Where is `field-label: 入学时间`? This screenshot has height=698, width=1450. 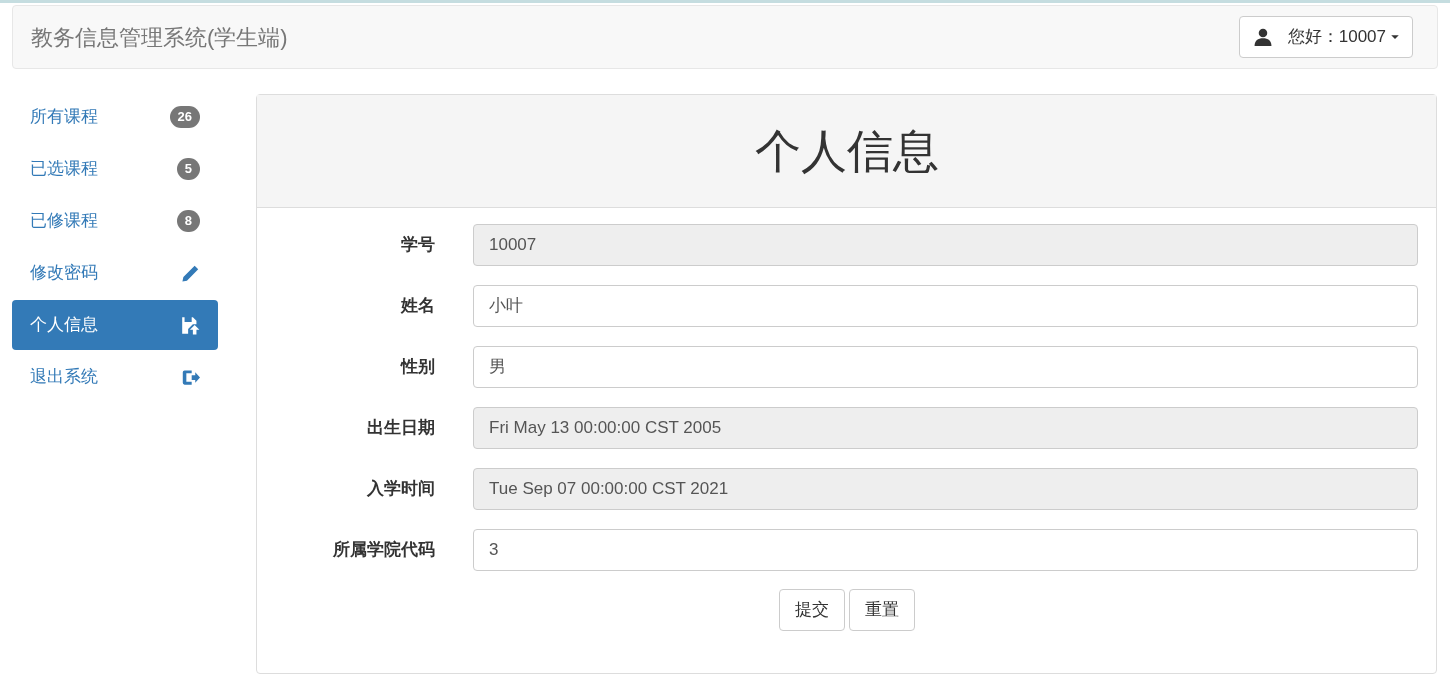
field-label: 入学时间 is located at coordinates (400, 488).